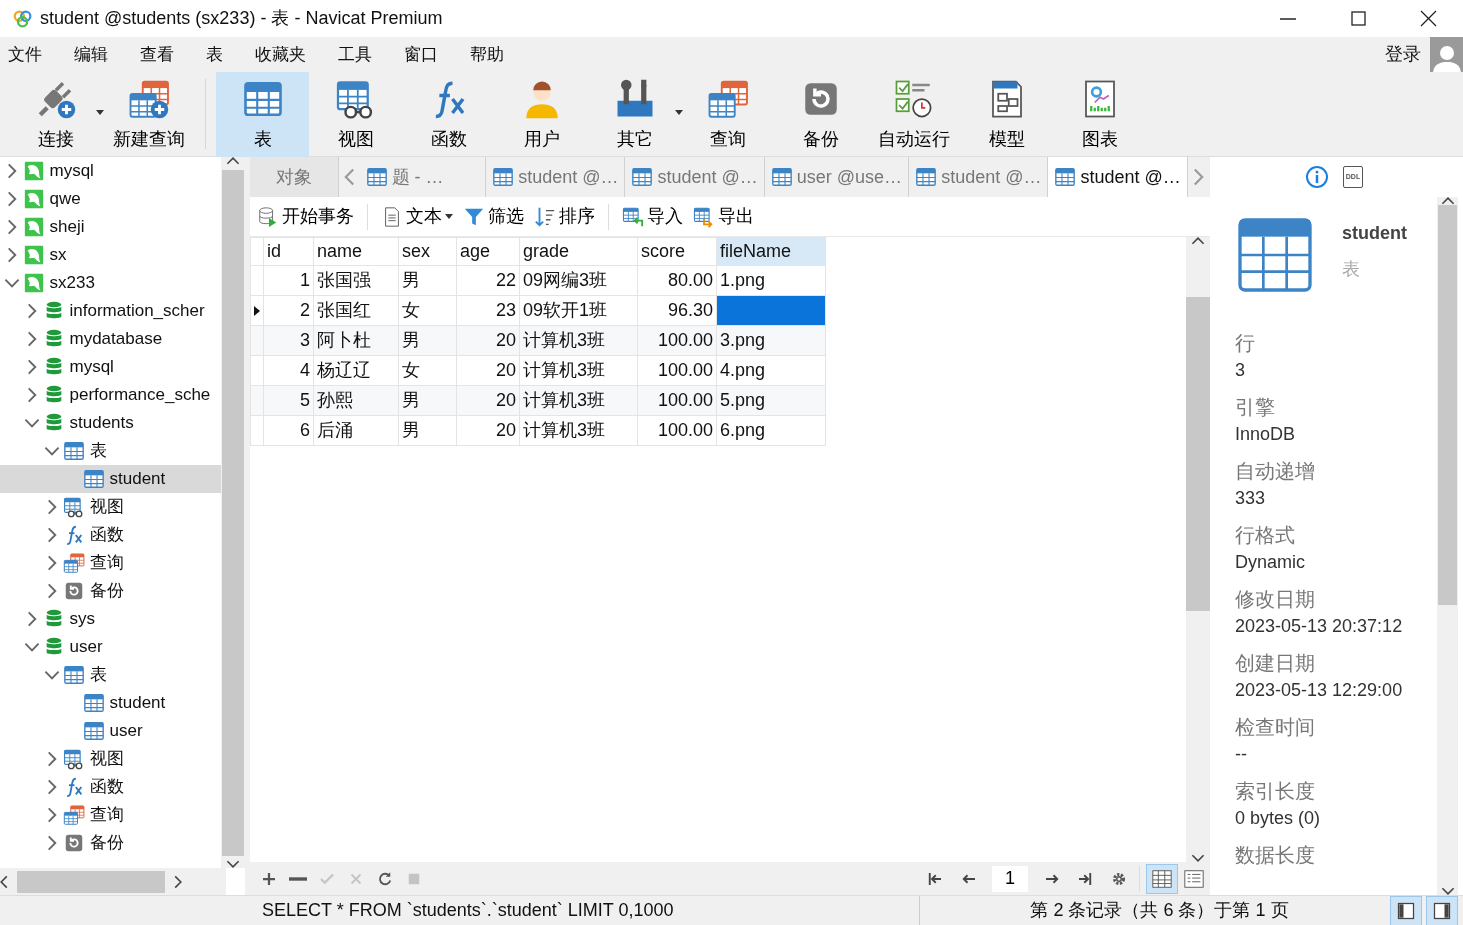 The width and height of the screenshot is (1463, 925). I want to click on tree-item: sx233, so click(111, 283).